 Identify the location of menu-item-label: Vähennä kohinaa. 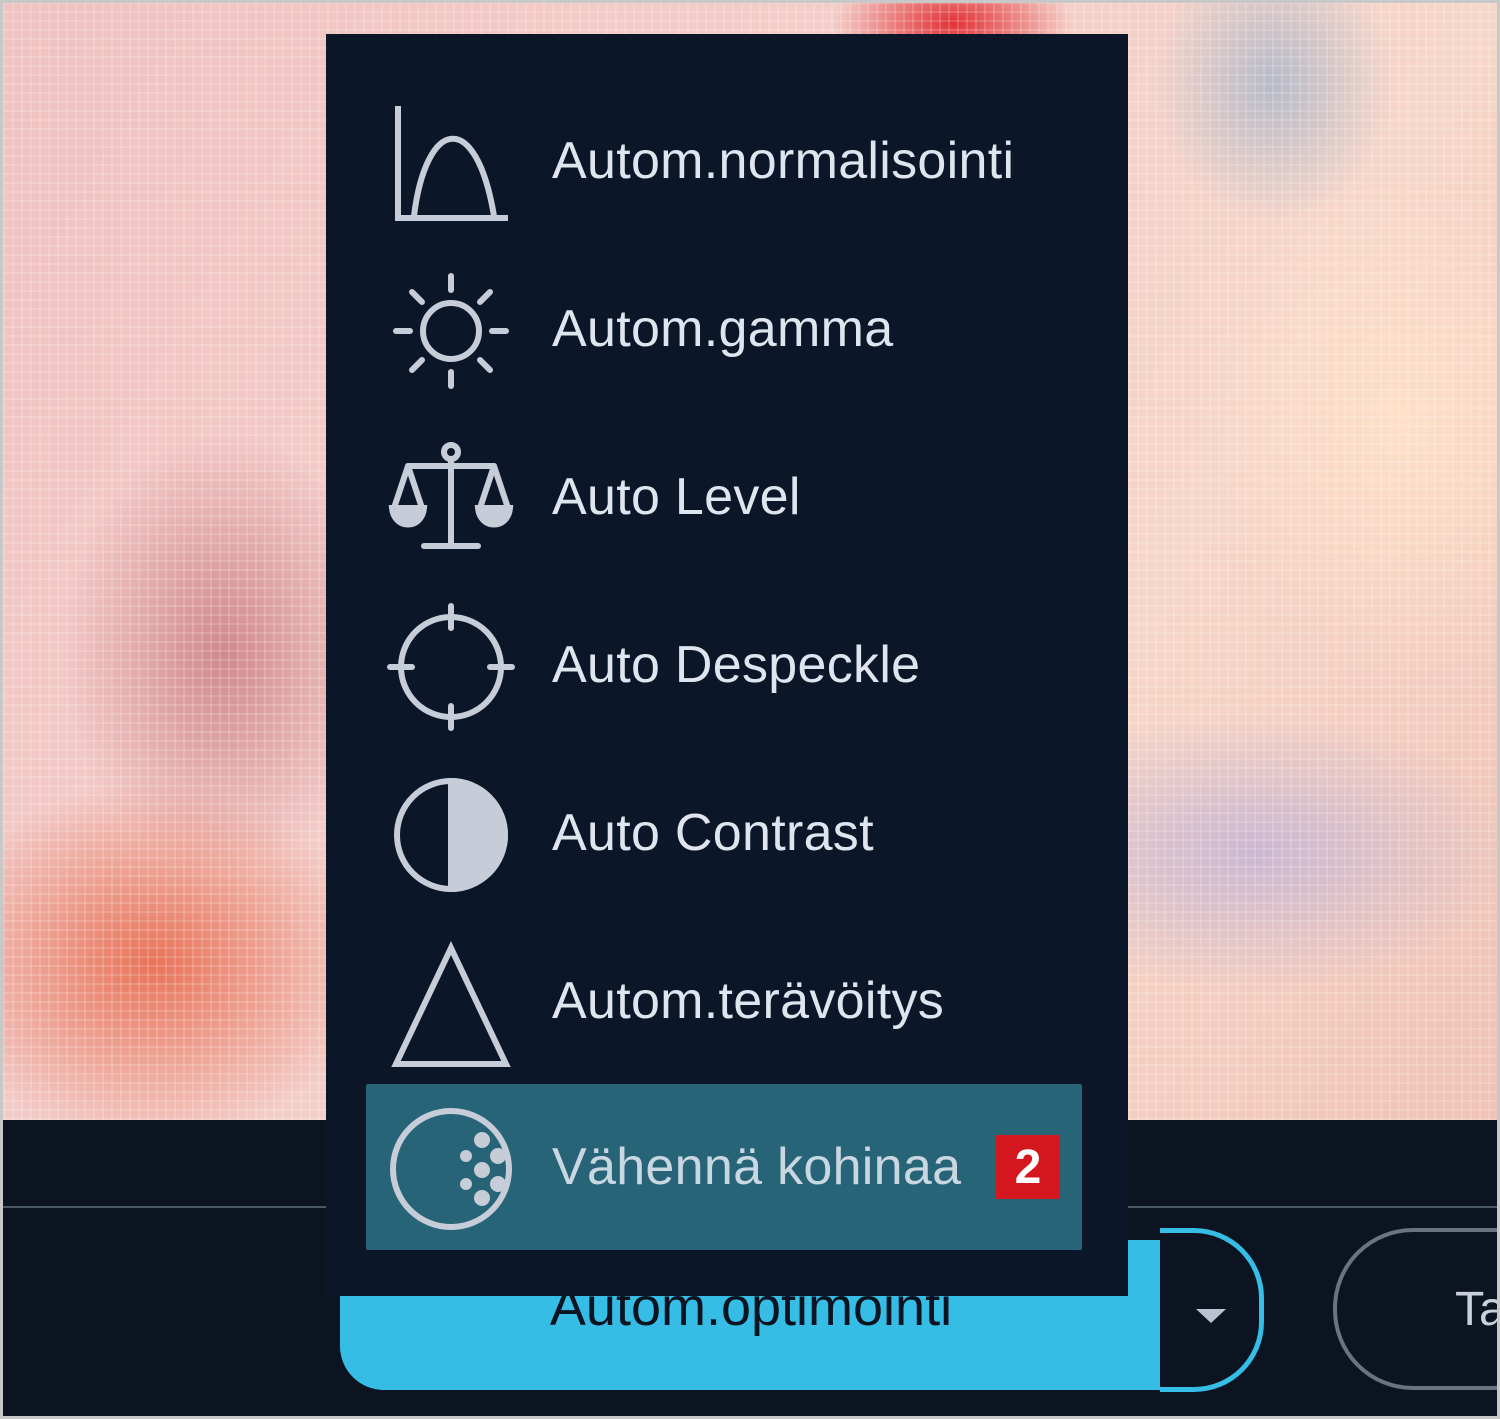
(757, 1167).